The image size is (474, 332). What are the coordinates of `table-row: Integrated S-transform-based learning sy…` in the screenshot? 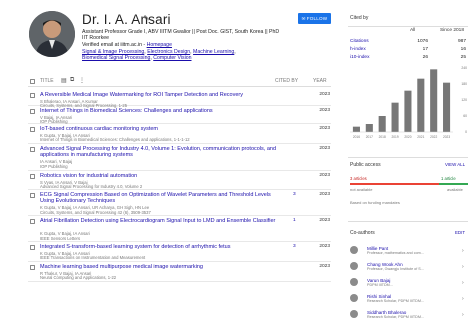 It's located at (179, 252).